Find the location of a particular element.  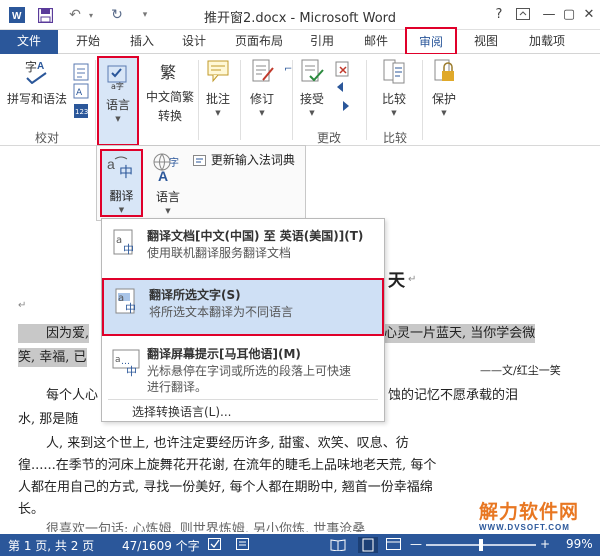

update-ime-button: 更新输入法词典 is located at coordinates (244, 159).